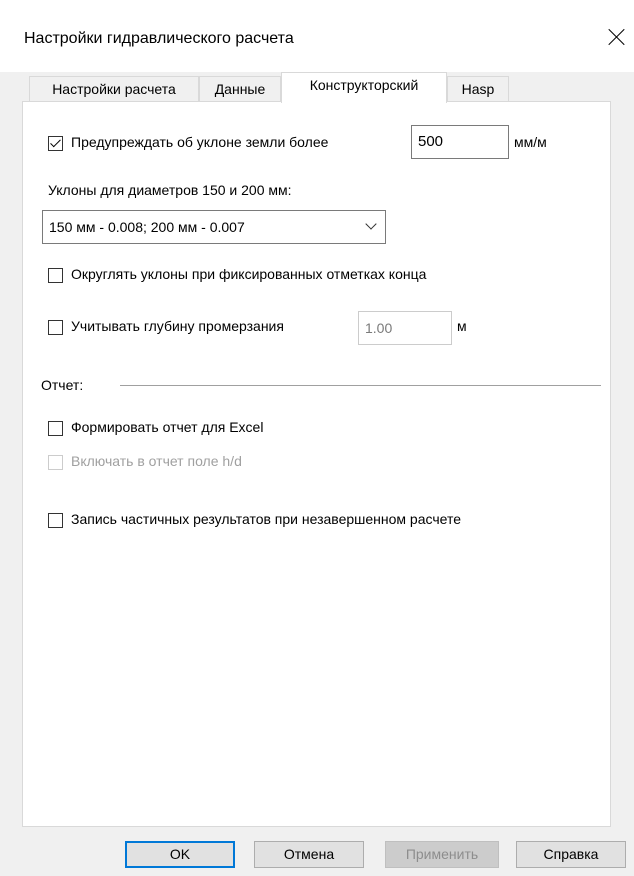  I want to click on warn-slope-unit: мм/м, so click(530, 142).